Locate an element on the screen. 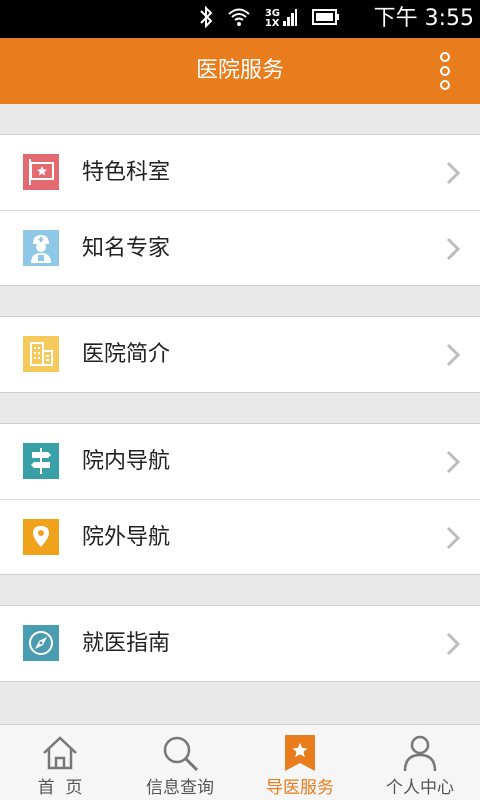 This screenshot has width=480, height=800. tab-label: 导医服务 is located at coordinates (300, 788).